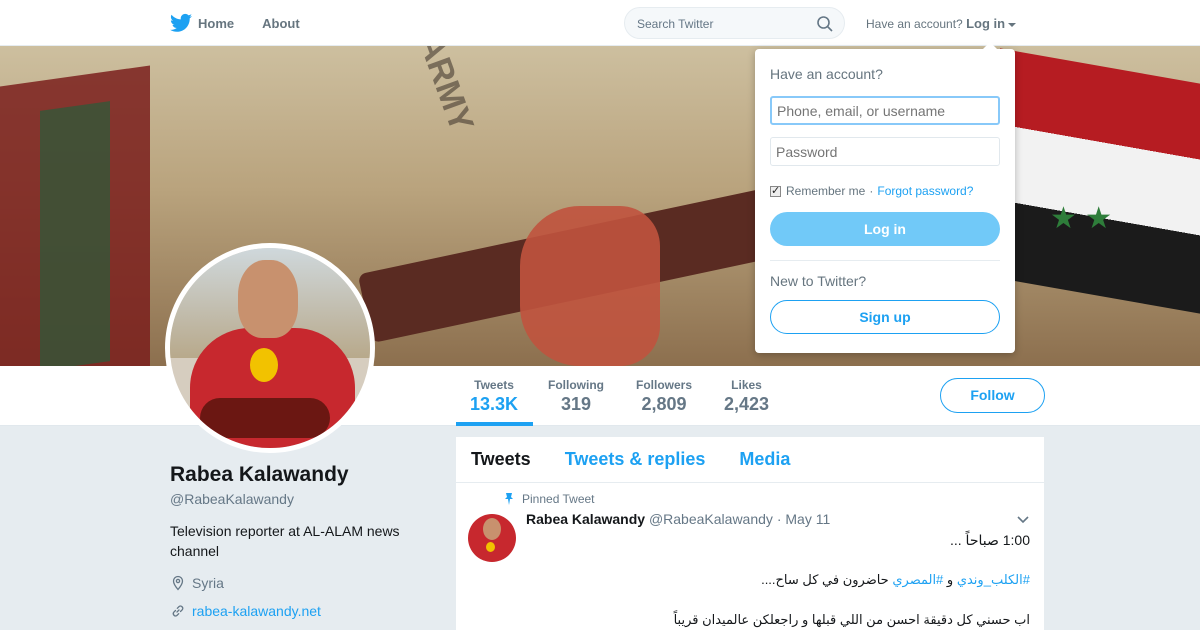  I want to click on pinned-text: Pinned Tweet, so click(558, 499).